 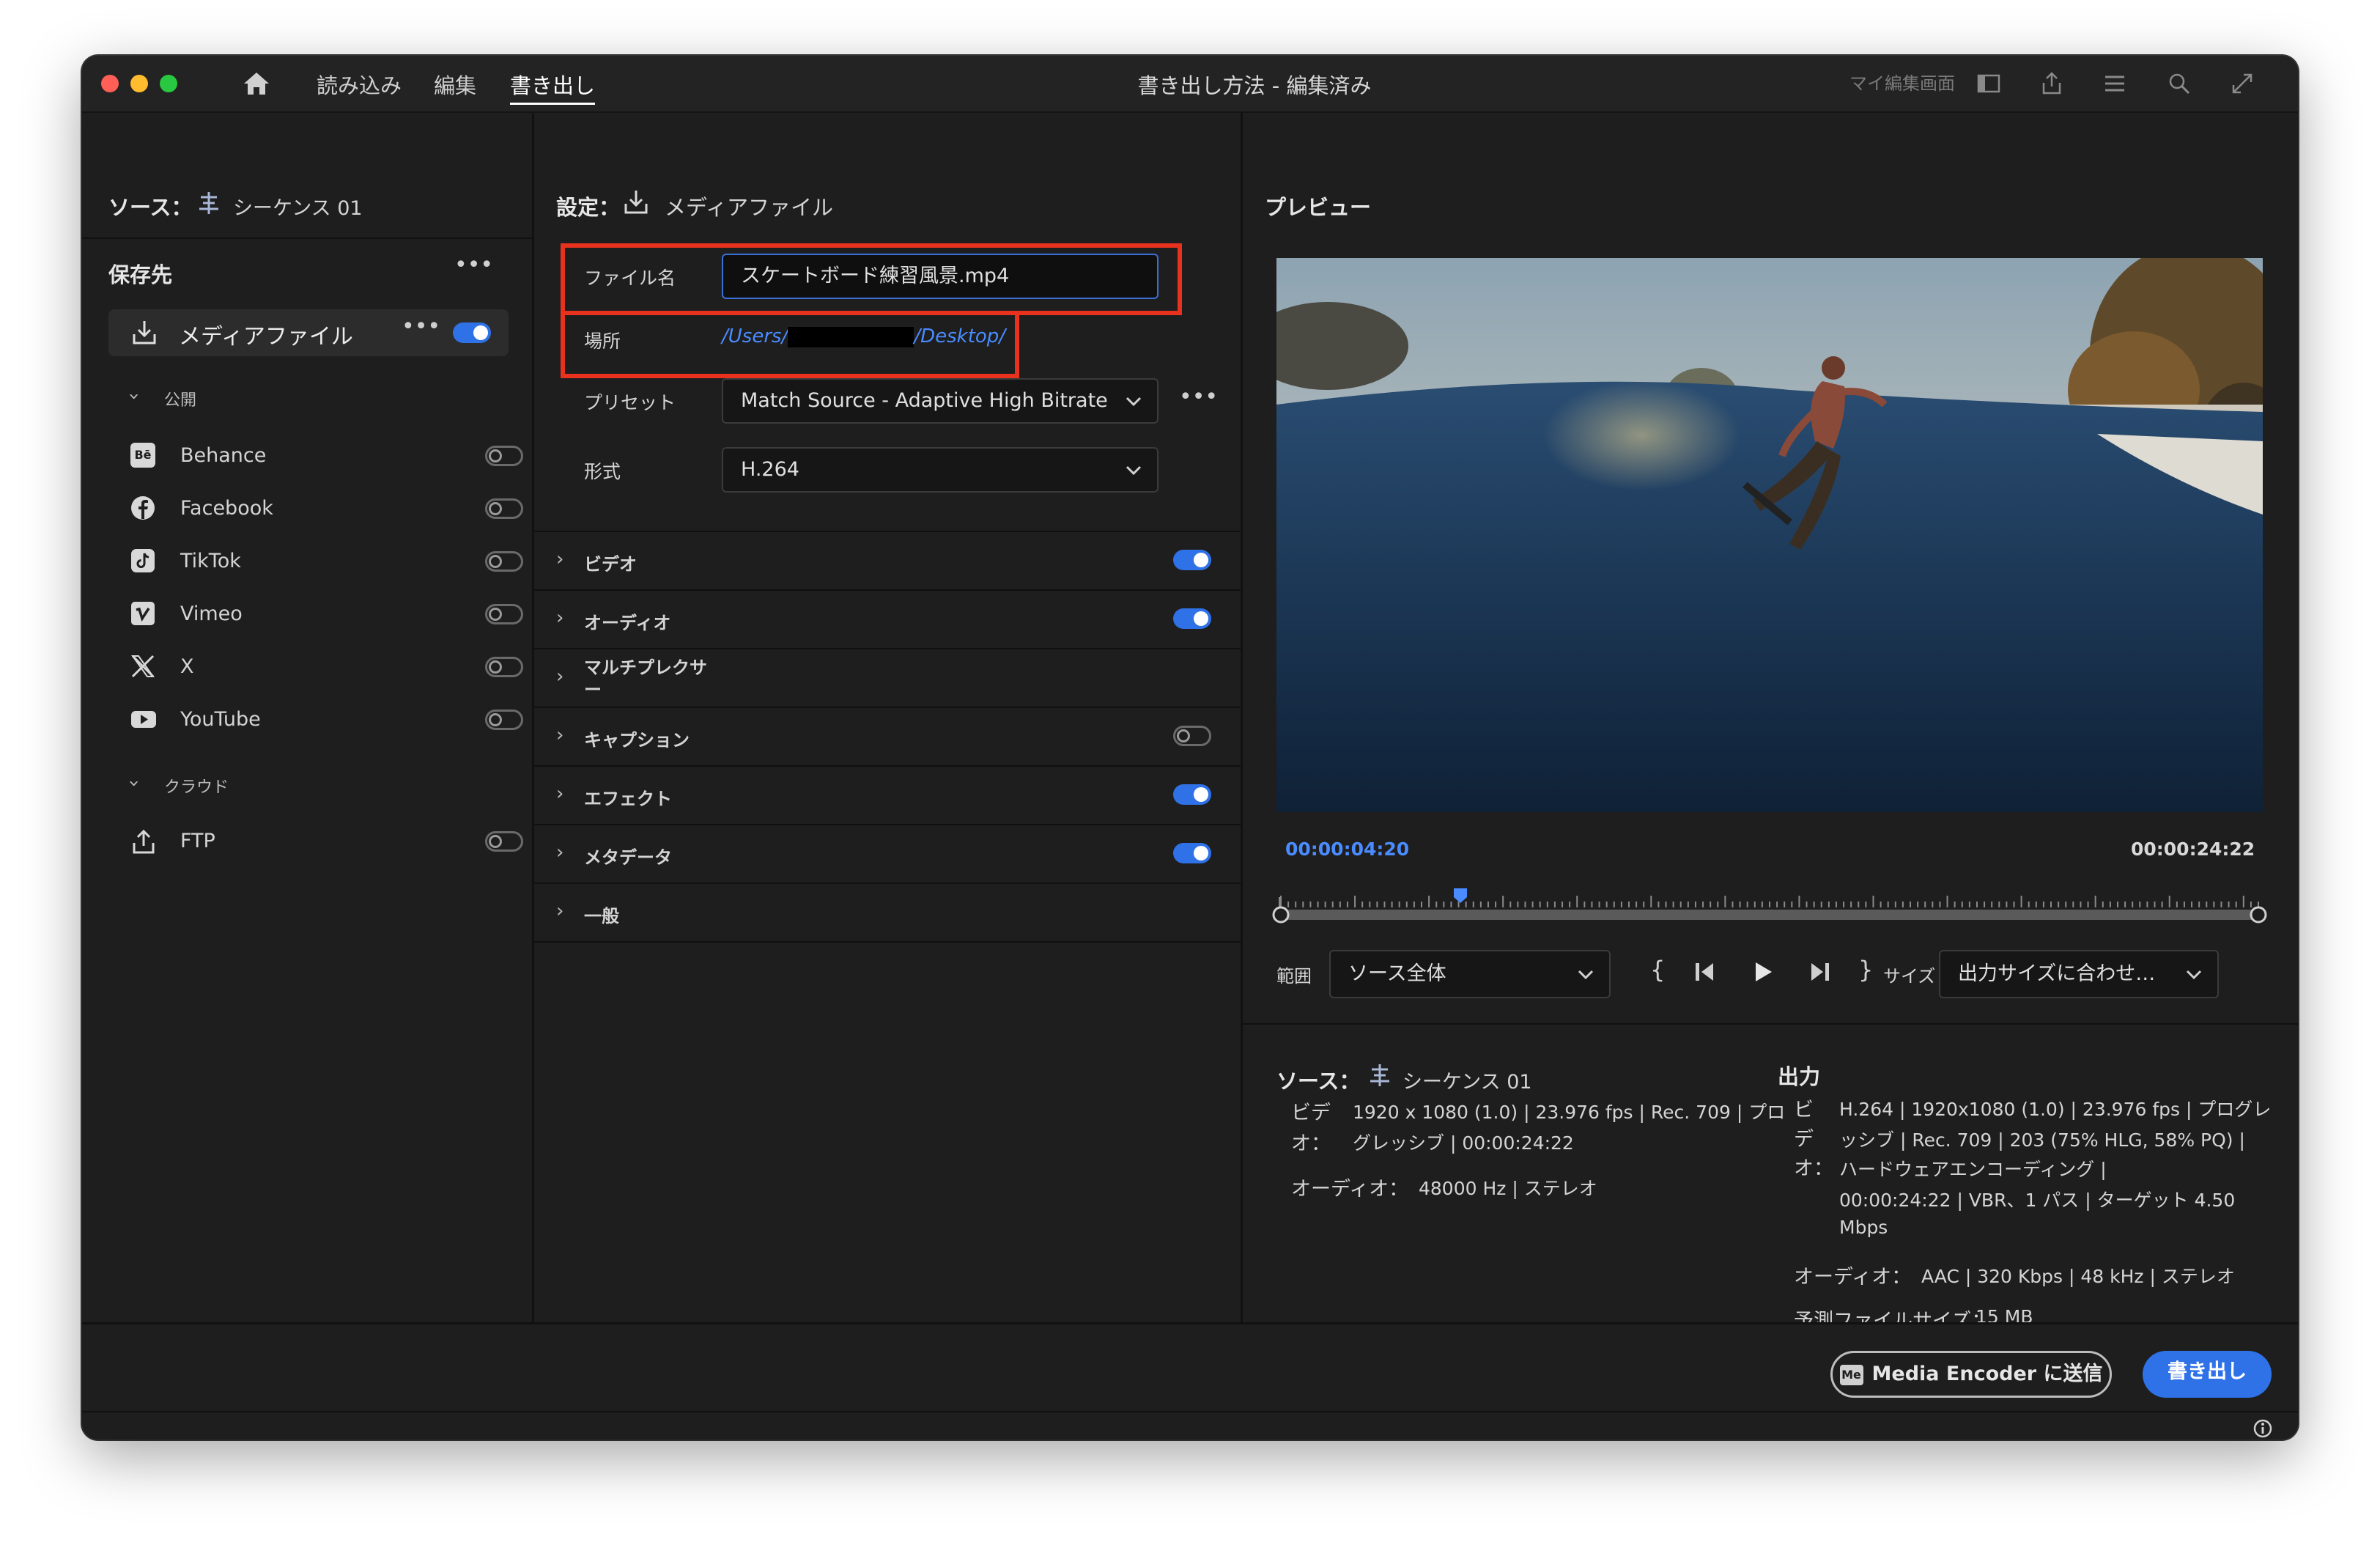 I want to click on cloud-collapse-chevron-icon: ›, so click(x=134, y=783).